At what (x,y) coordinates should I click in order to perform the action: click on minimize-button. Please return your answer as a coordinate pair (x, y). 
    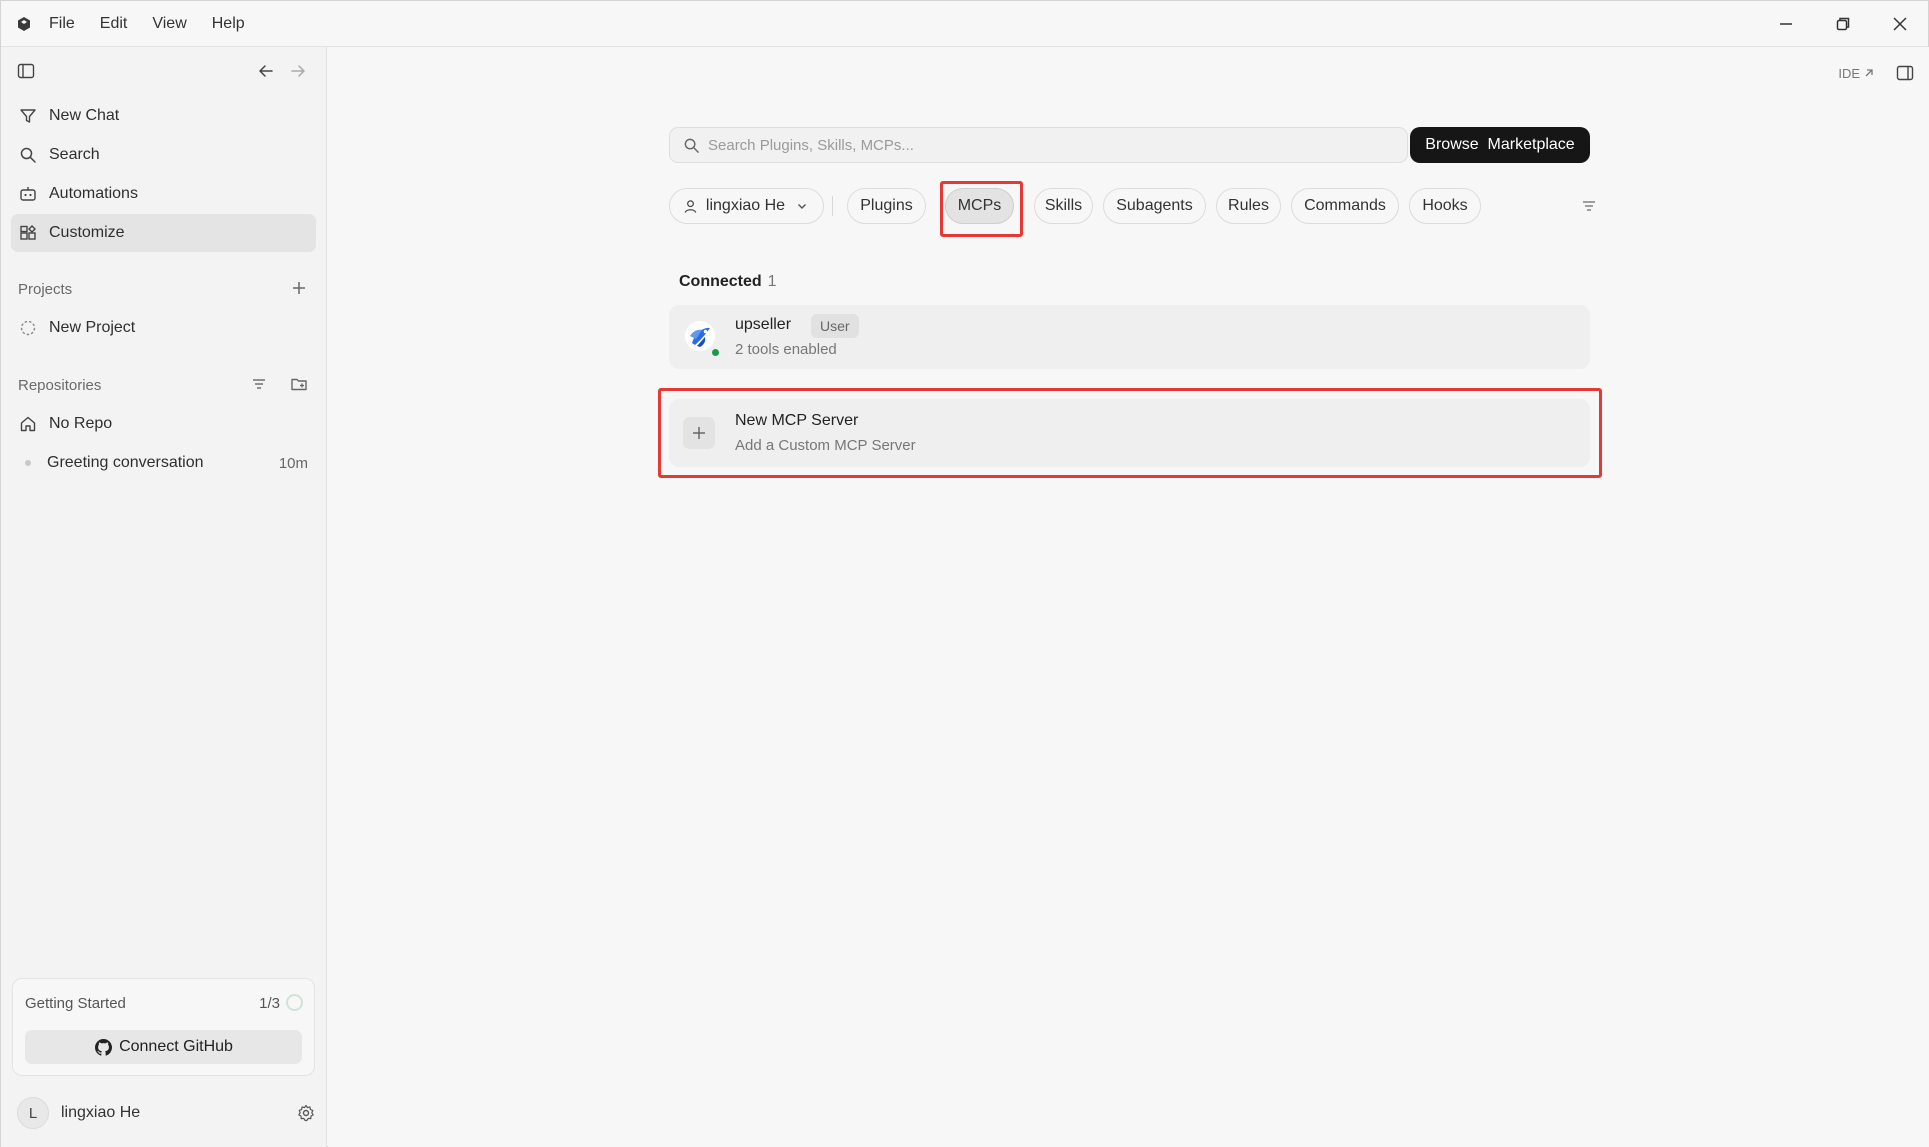
    Looking at the image, I should click on (1785, 24).